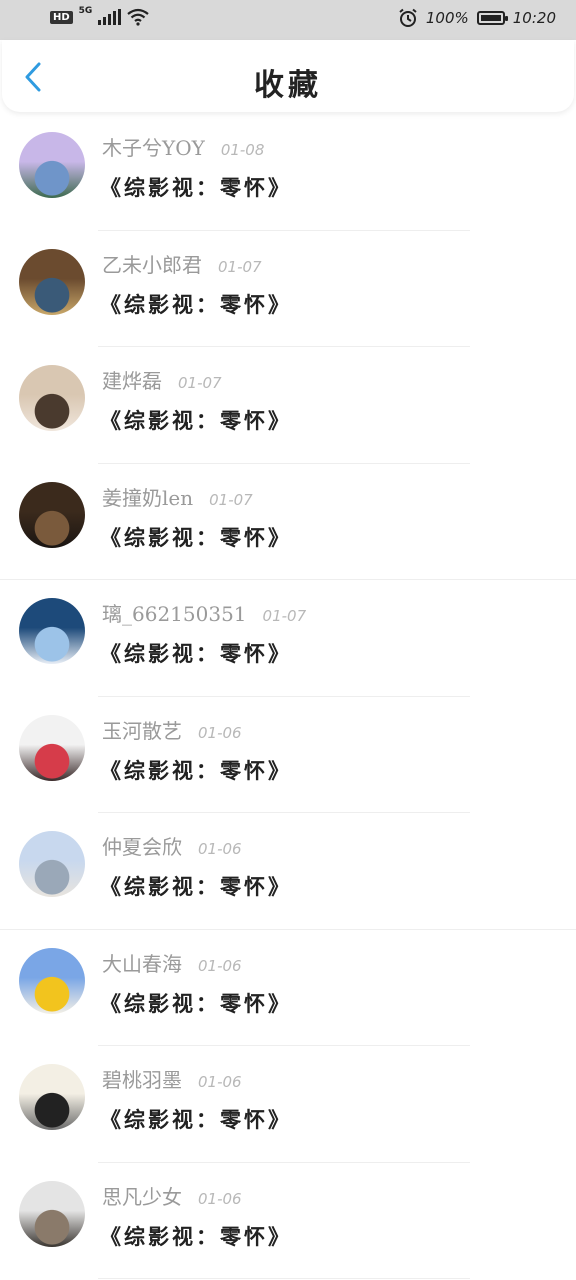 The width and height of the screenshot is (576, 1280). I want to click on item-meta: 思凡少女 01-06, so click(172, 1195).